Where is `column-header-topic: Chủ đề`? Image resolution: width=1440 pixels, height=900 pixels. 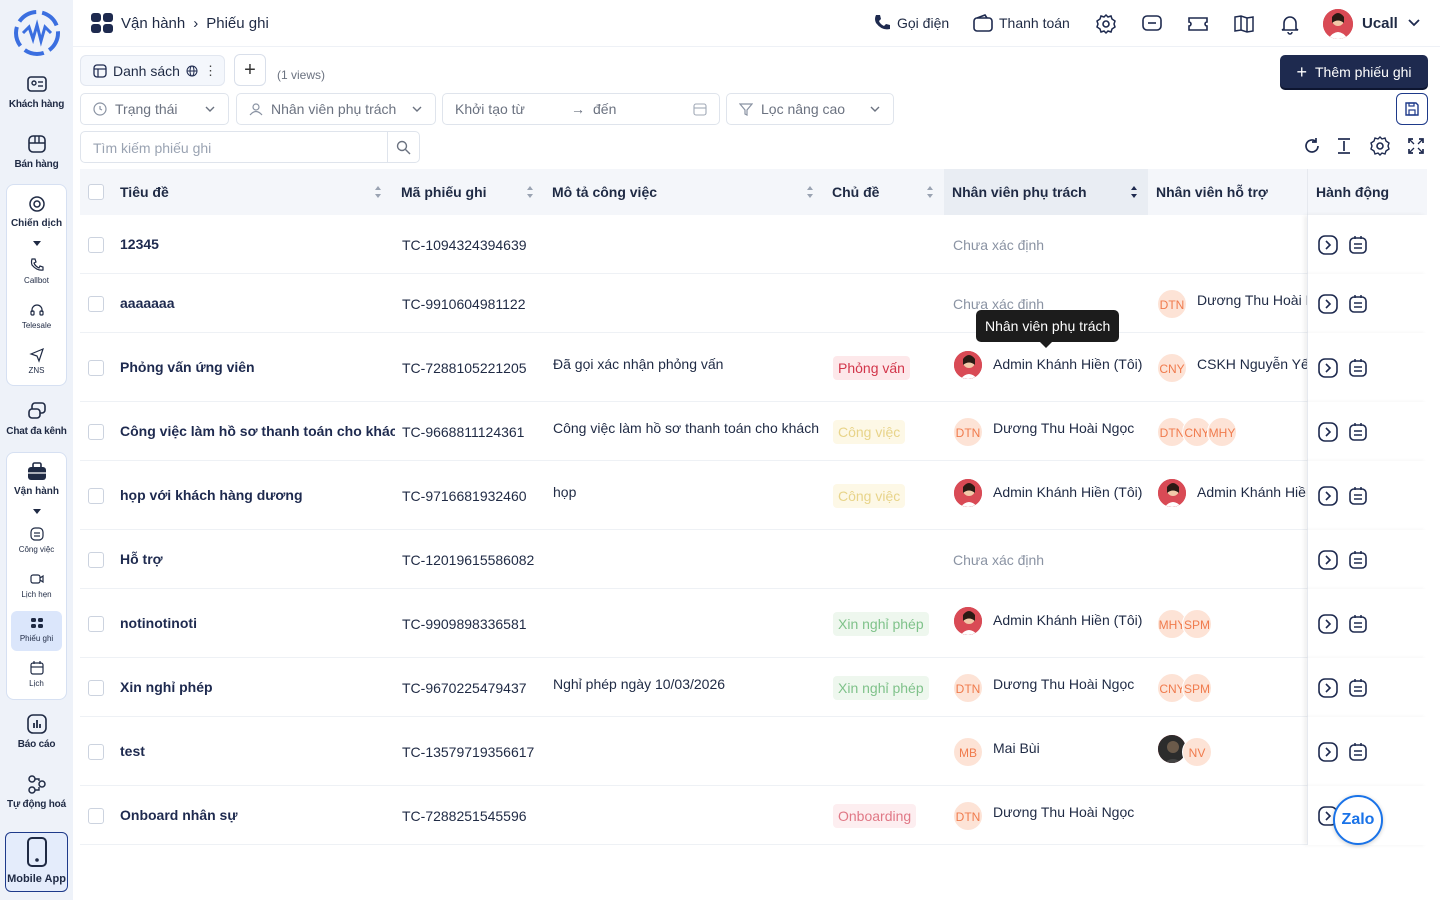
column-header-topic: Chủ đề is located at coordinates (882, 192).